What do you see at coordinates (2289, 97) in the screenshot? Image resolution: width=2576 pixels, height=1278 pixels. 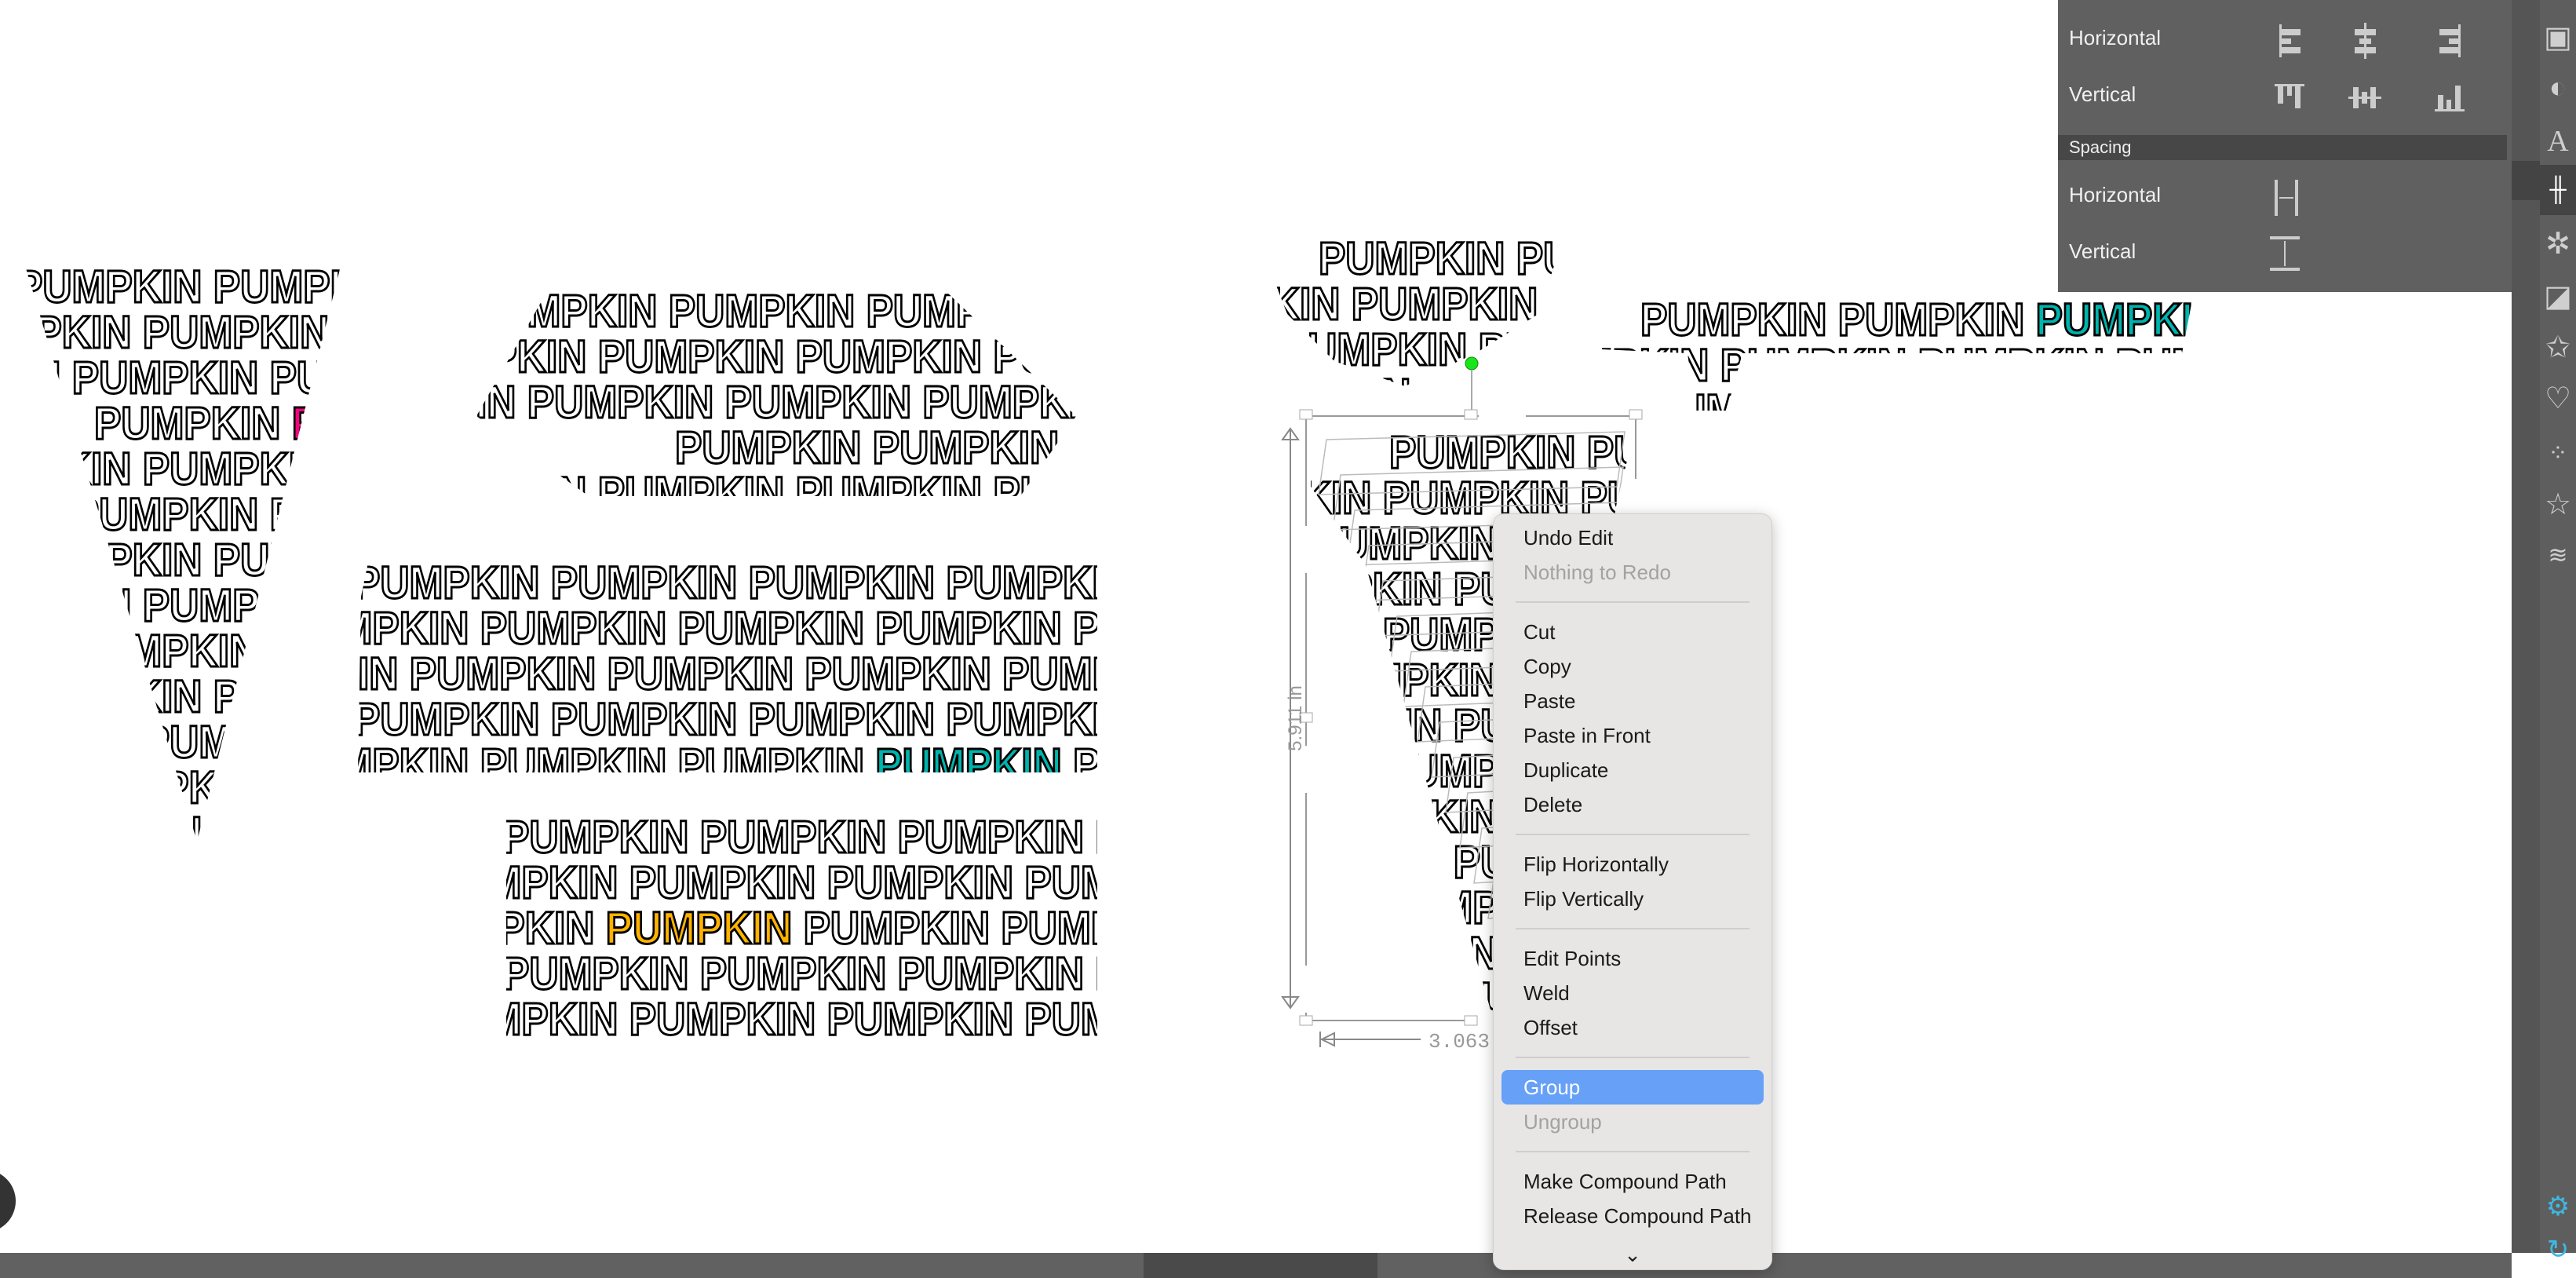 I see `align-top-icon` at bounding box center [2289, 97].